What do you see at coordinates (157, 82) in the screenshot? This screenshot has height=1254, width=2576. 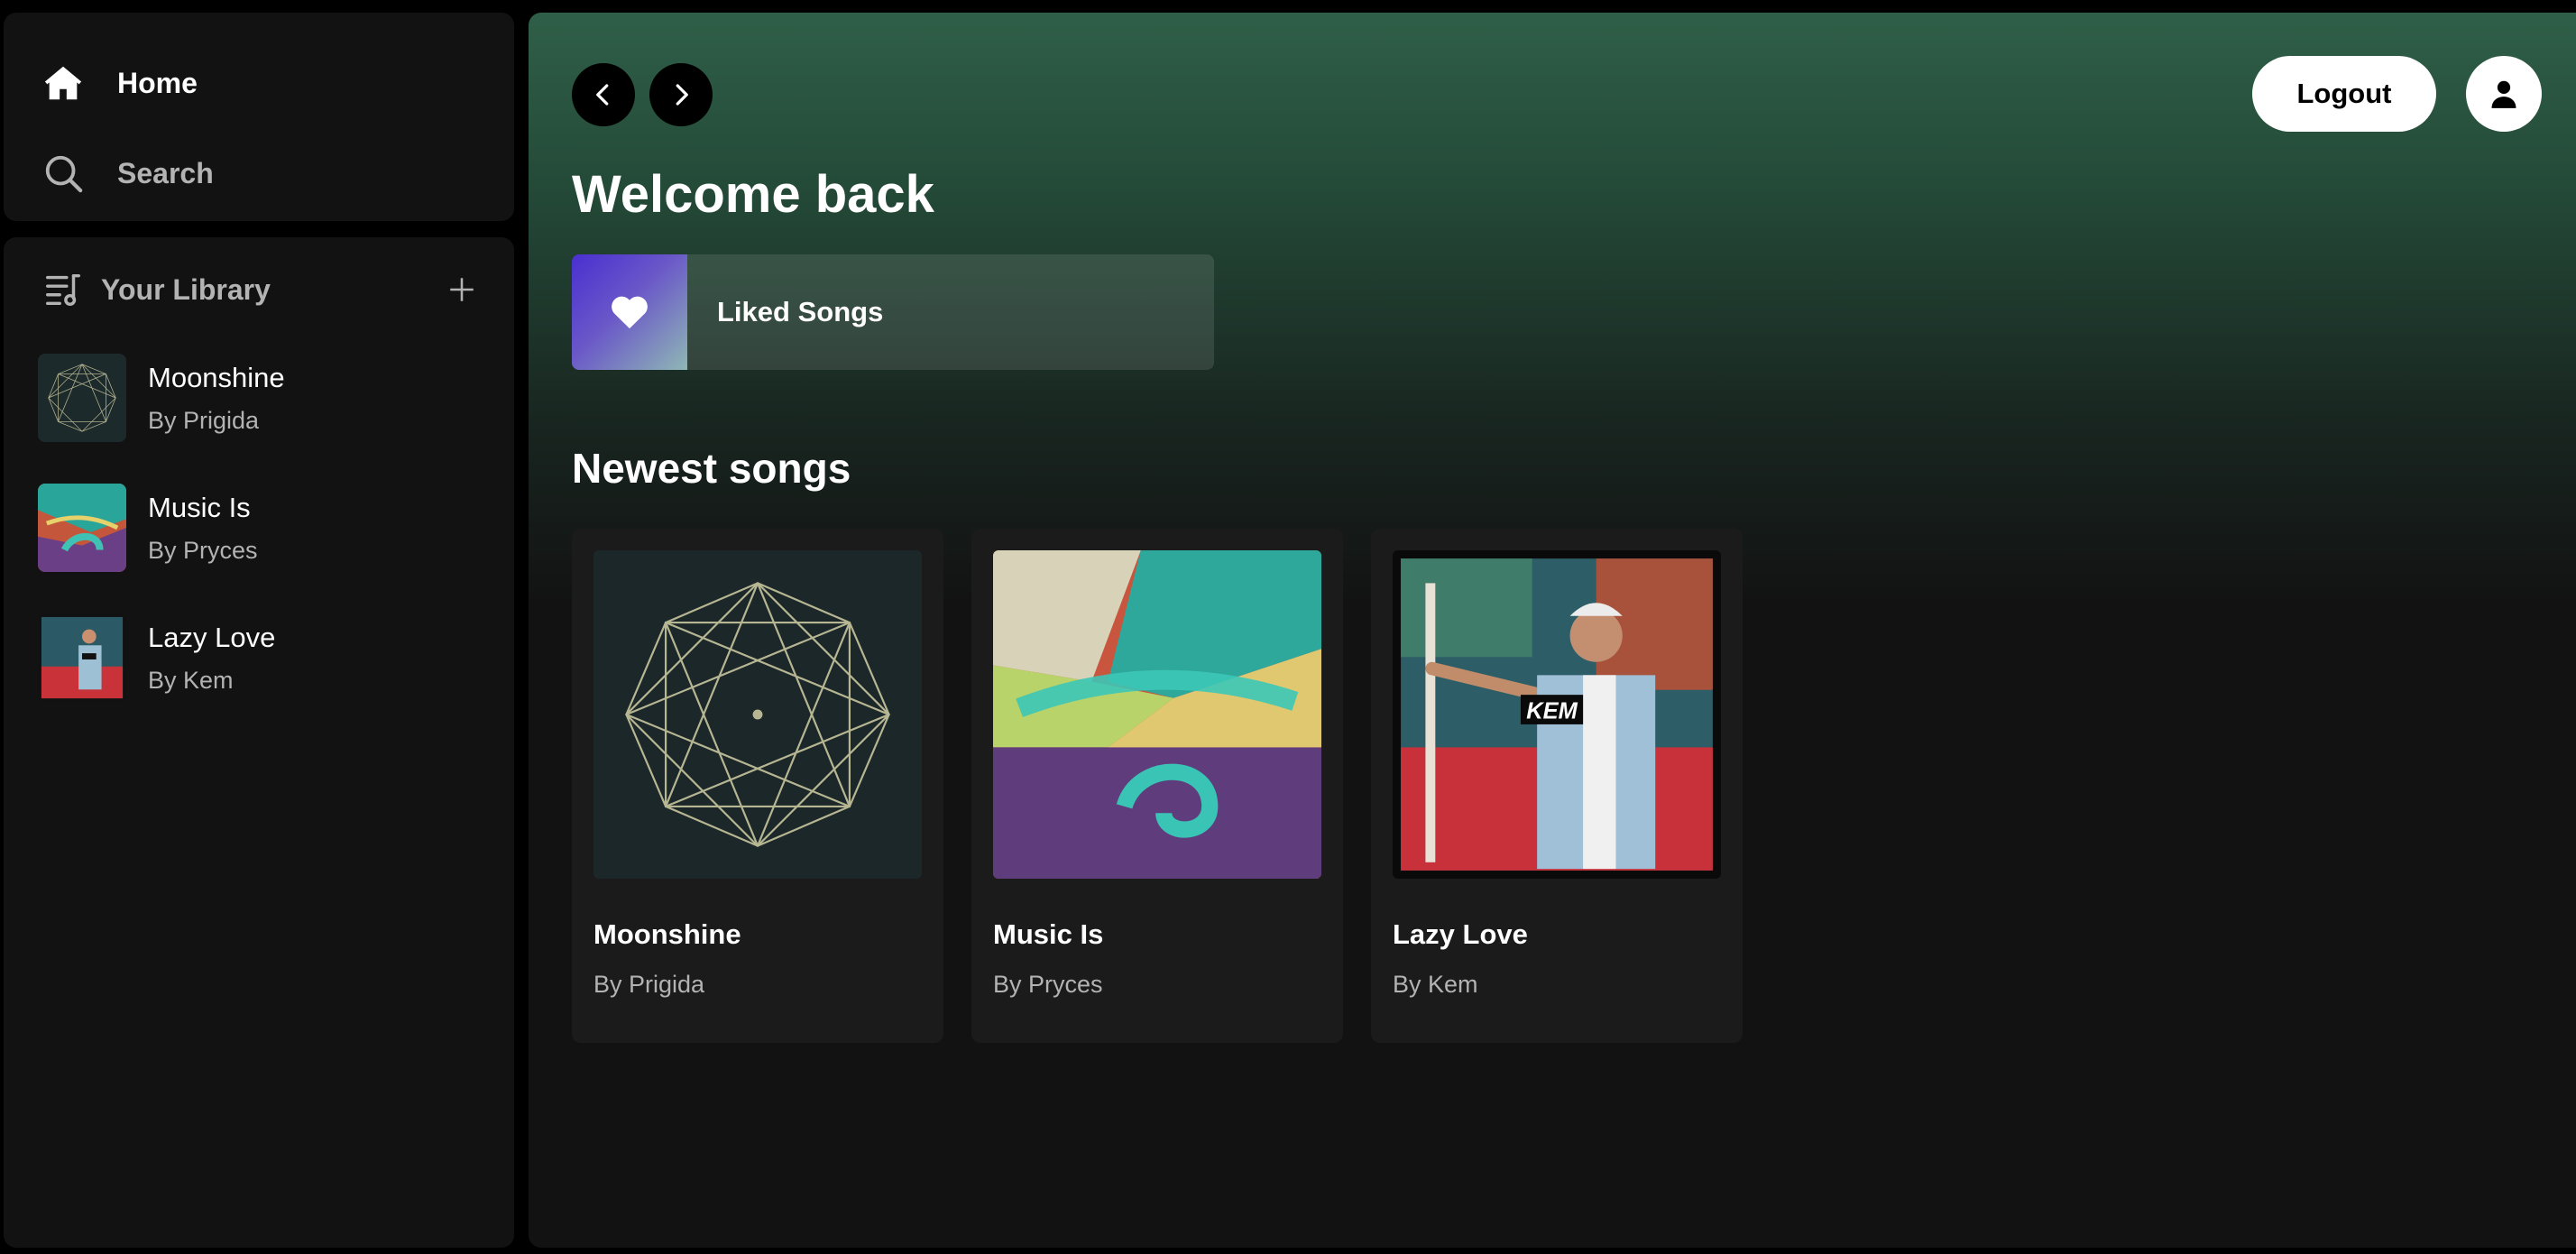 I see `sidebar-item-label: Home` at bounding box center [157, 82].